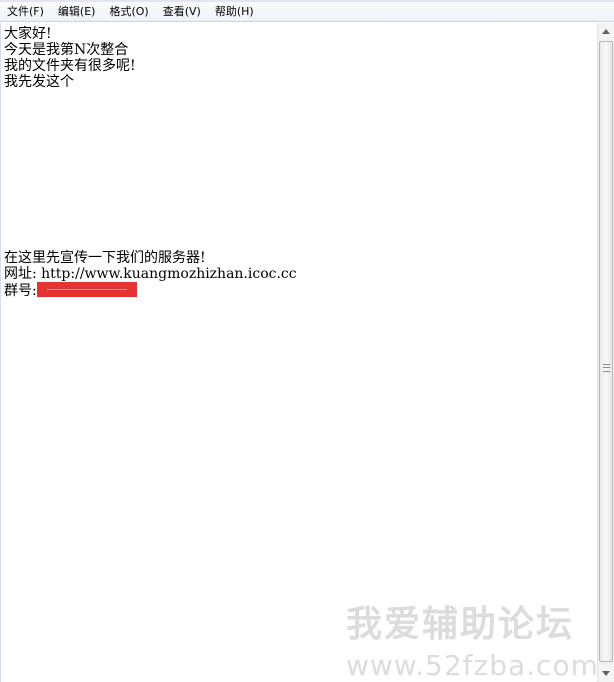 This screenshot has height=682, width=614. Describe the element at coordinates (77, 12) in the screenshot. I see `menu-edit: 编辑(E)` at that location.